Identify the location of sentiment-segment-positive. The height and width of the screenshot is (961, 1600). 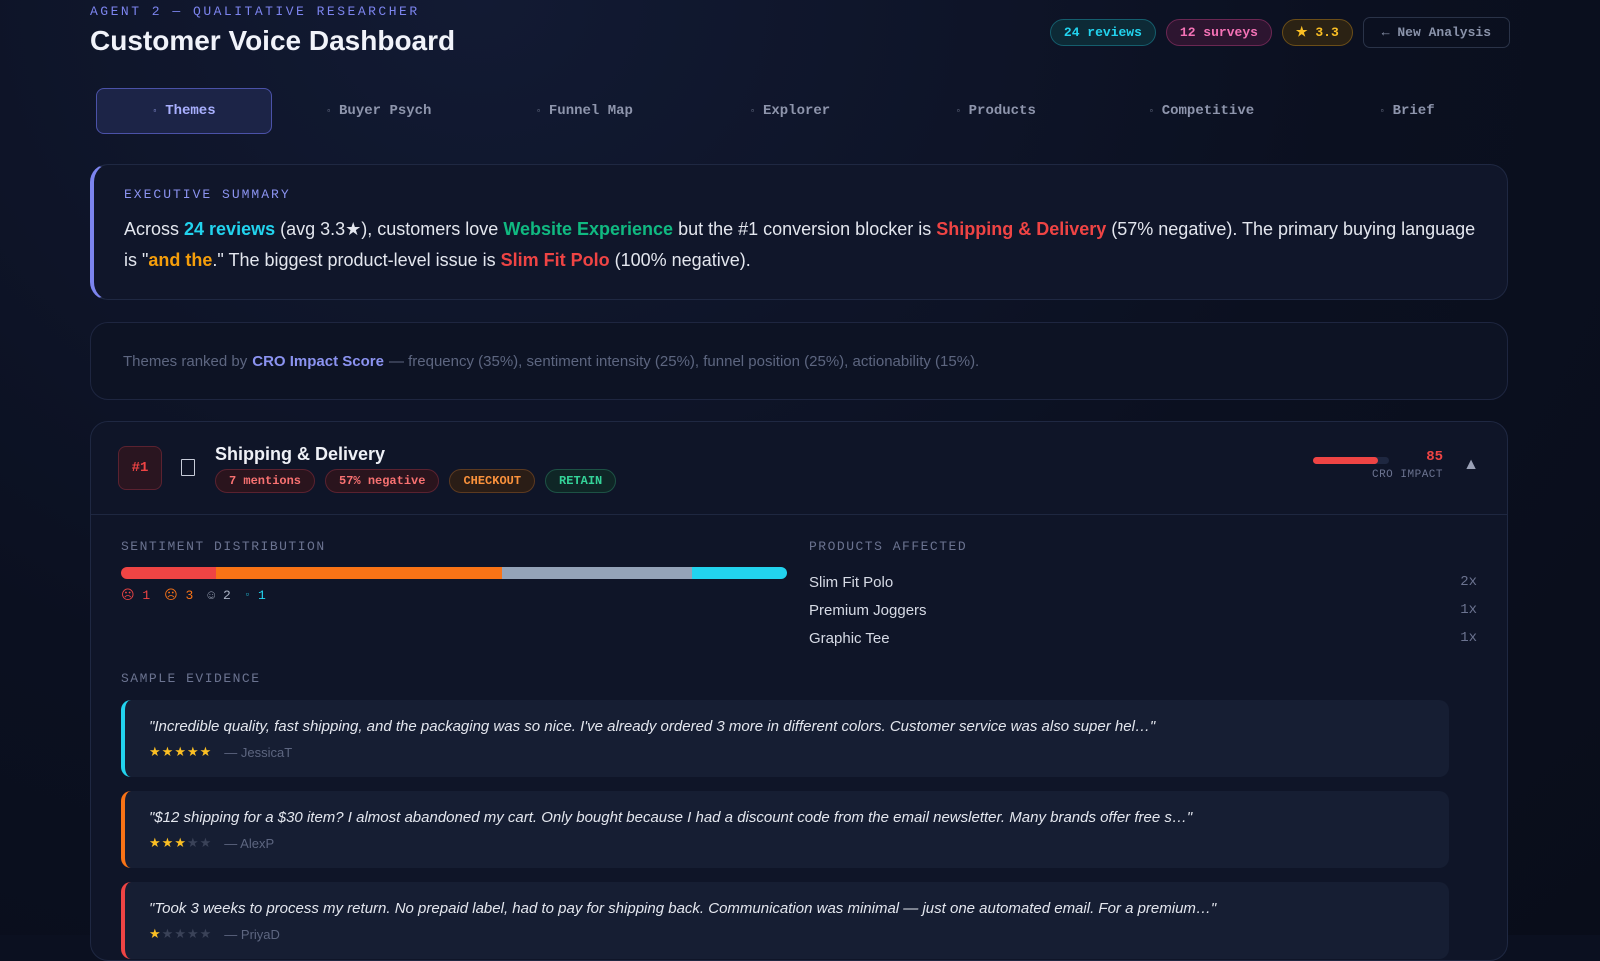
(739, 573).